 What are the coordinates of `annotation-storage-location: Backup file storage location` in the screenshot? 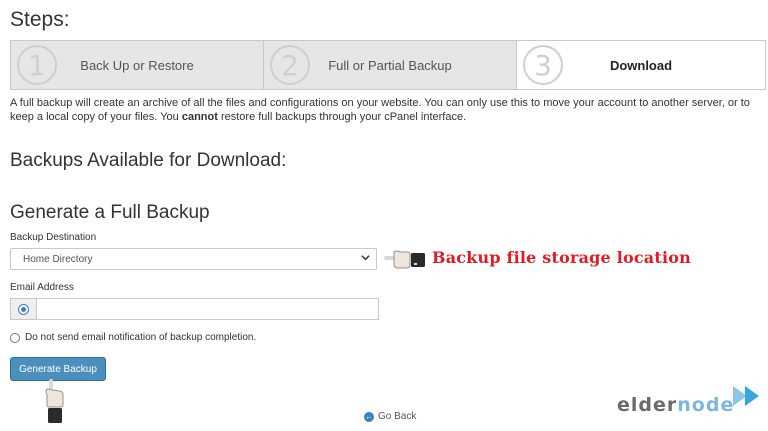 It's located at (561, 257).